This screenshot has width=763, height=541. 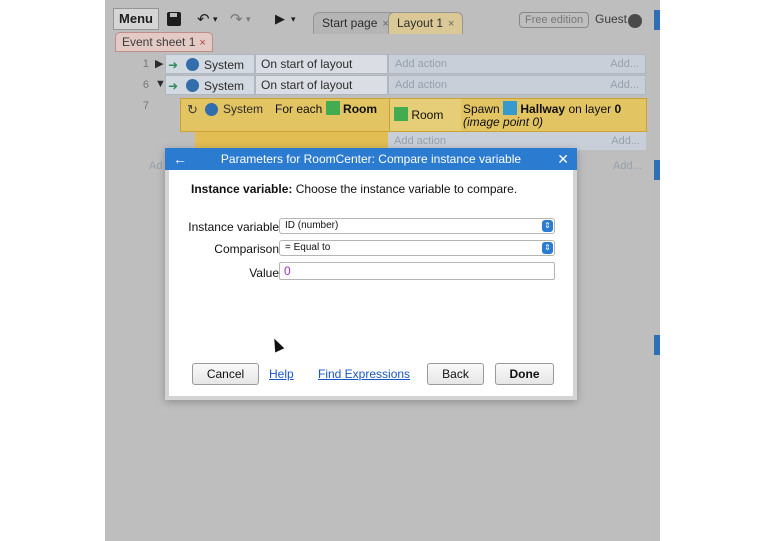 What do you see at coordinates (563, 159) in the screenshot?
I see `close-icon: ✕` at bounding box center [563, 159].